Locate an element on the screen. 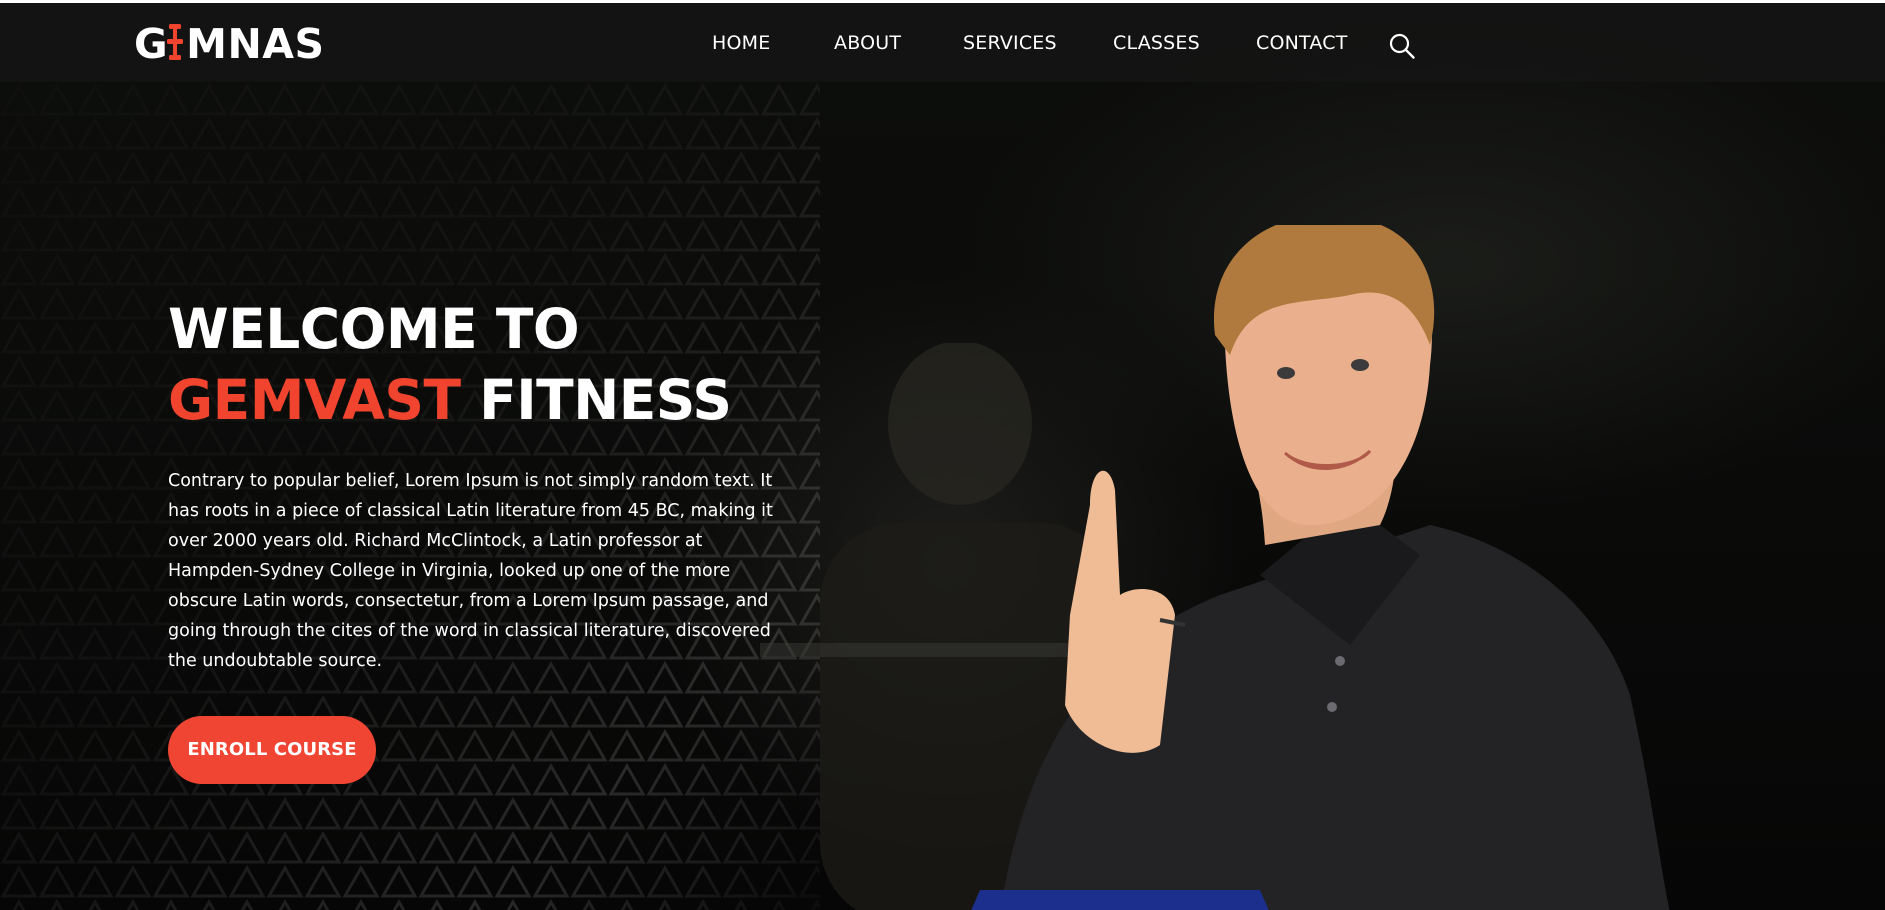  nav-services: SERVICES is located at coordinates (1010, 43).